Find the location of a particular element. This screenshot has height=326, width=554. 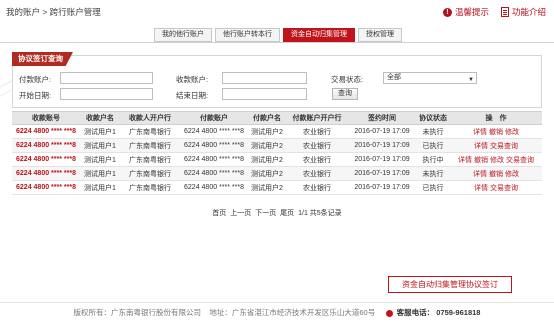

col-header: 收款户名 is located at coordinates (100, 118).